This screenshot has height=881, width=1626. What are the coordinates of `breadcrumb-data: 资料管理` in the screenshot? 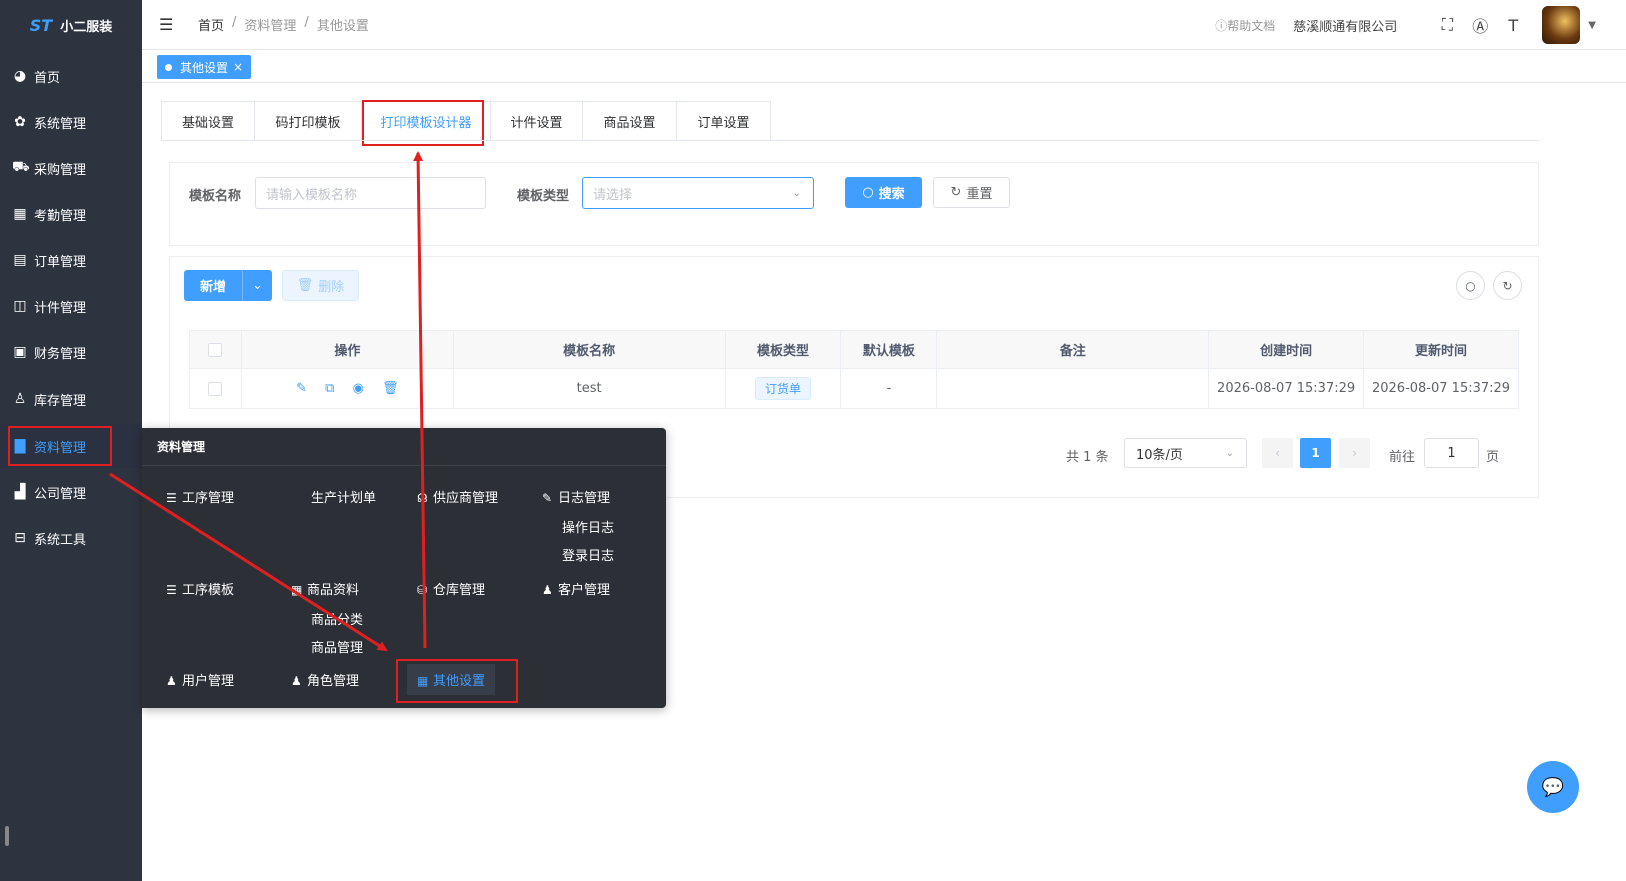 It's located at (270, 26).